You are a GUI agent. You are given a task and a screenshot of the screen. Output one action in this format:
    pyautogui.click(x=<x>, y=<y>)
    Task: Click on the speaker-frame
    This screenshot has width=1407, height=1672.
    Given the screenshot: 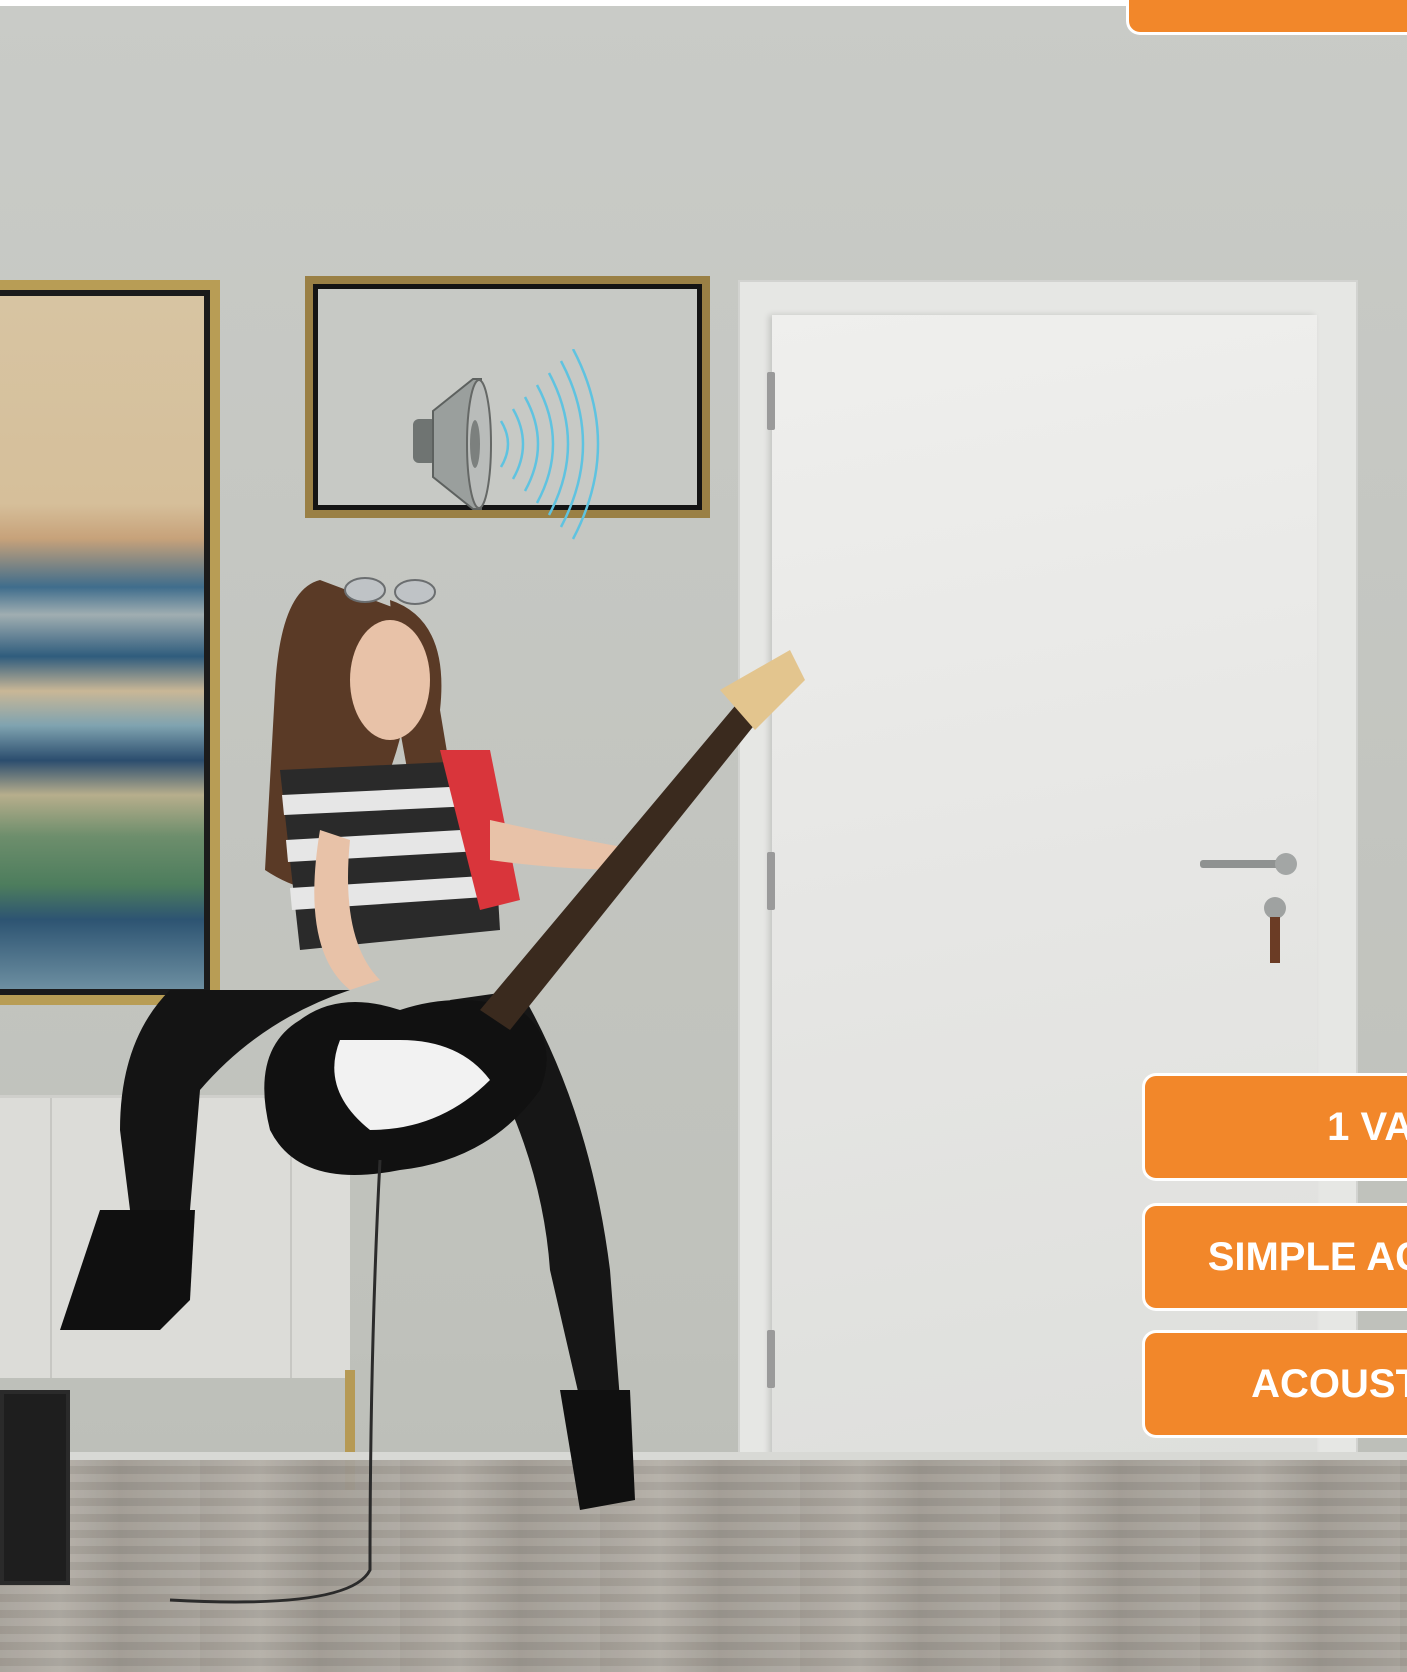 What is the action you would take?
    pyautogui.click(x=507, y=408)
    